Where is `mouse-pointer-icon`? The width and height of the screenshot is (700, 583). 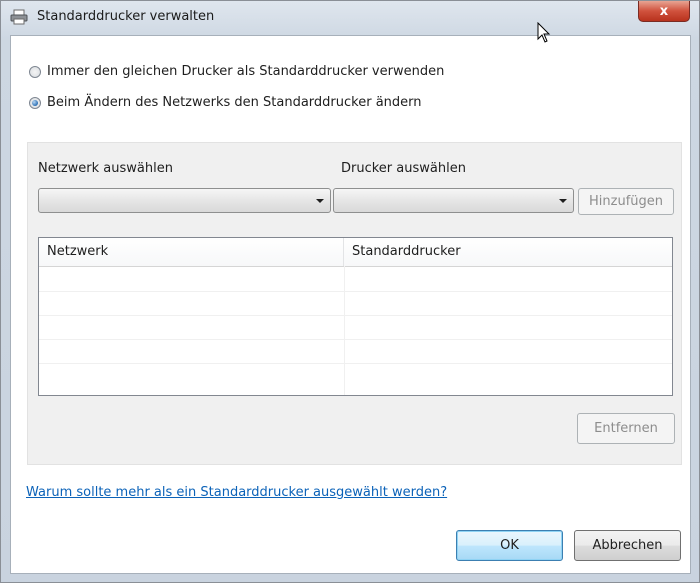 mouse-pointer-icon is located at coordinates (544, 32).